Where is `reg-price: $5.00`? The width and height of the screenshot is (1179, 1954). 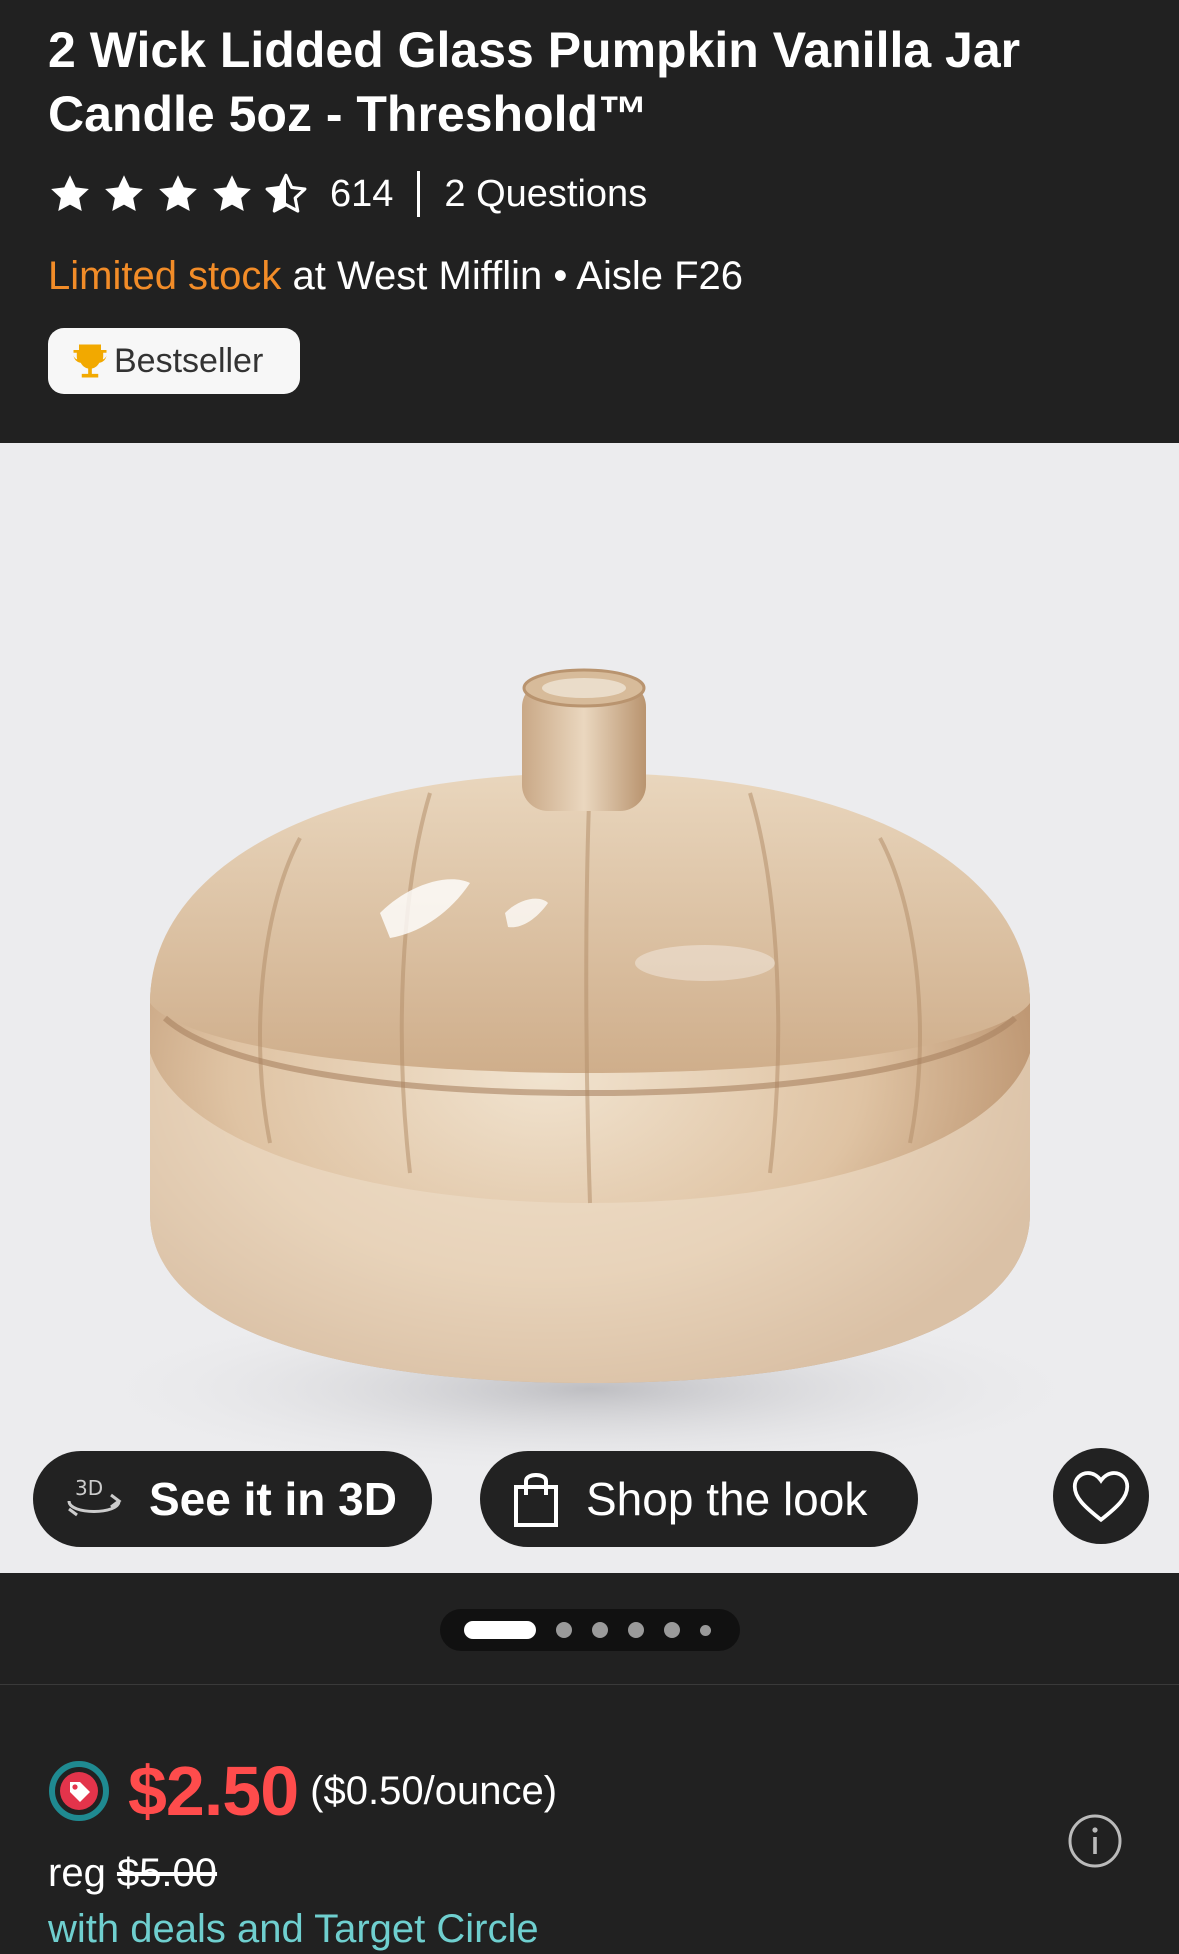
reg-price: $5.00 is located at coordinates (167, 1873).